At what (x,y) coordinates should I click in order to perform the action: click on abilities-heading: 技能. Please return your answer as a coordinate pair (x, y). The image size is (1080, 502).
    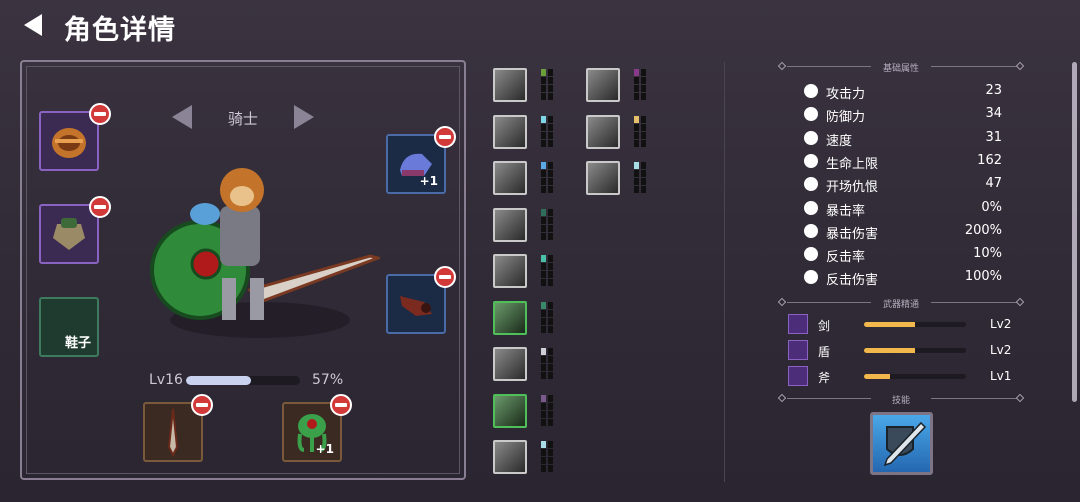
    Looking at the image, I should click on (900, 401).